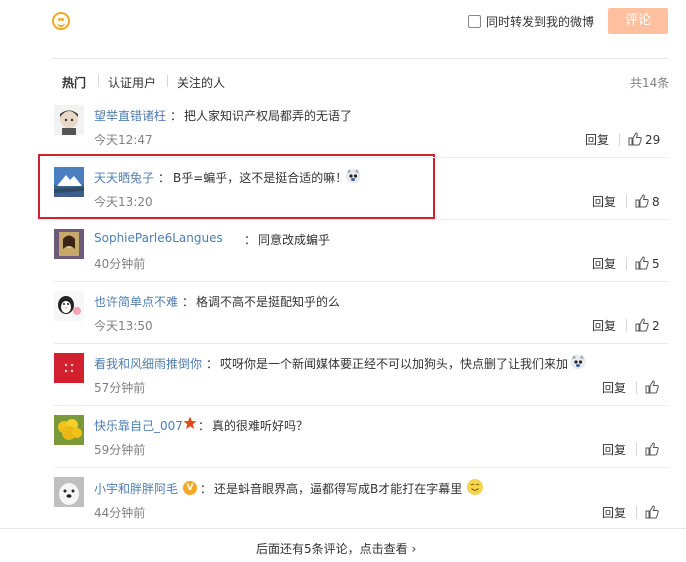 The height and width of the screenshot is (562, 686). Describe the element at coordinates (123, 202) in the screenshot. I see `comment-time: 今天13:20` at that location.